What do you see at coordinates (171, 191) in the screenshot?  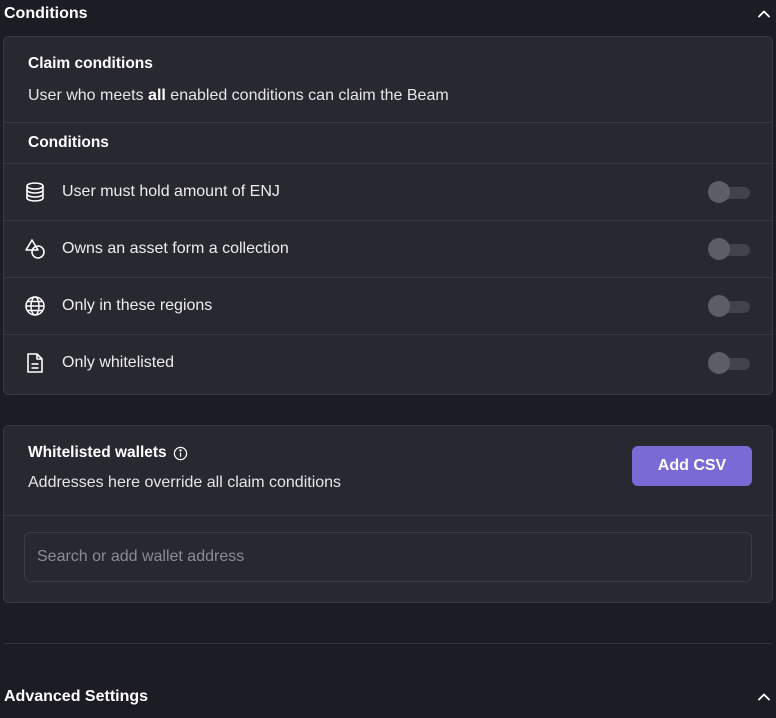 I see `condition-label: User must hold amount of ENJ` at bounding box center [171, 191].